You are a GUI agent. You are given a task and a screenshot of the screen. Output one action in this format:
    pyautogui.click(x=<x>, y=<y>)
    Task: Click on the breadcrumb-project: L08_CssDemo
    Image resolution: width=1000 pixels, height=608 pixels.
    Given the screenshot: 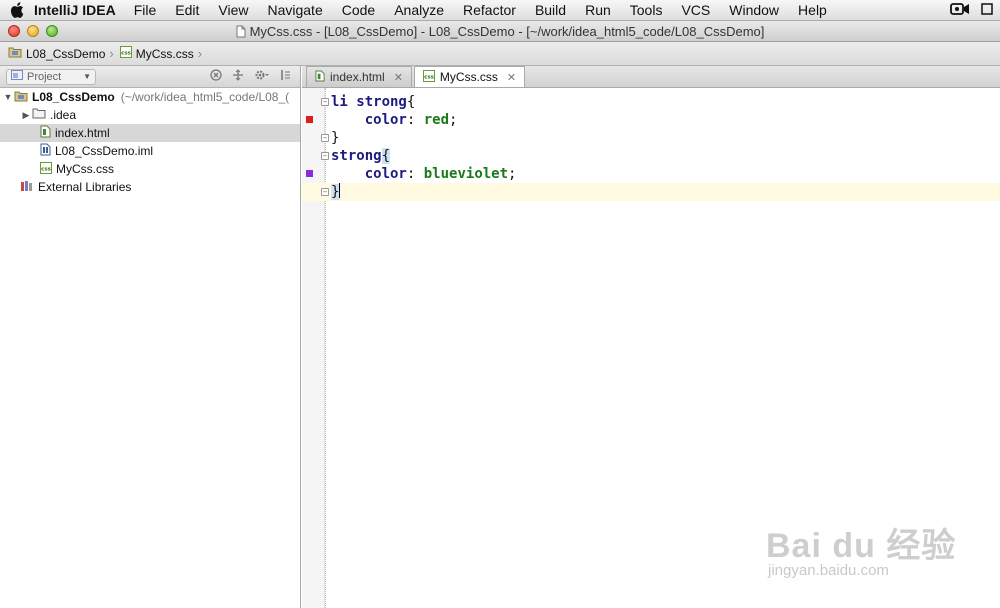 What is the action you would take?
    pyautogui.click(x=56, y=53)
    